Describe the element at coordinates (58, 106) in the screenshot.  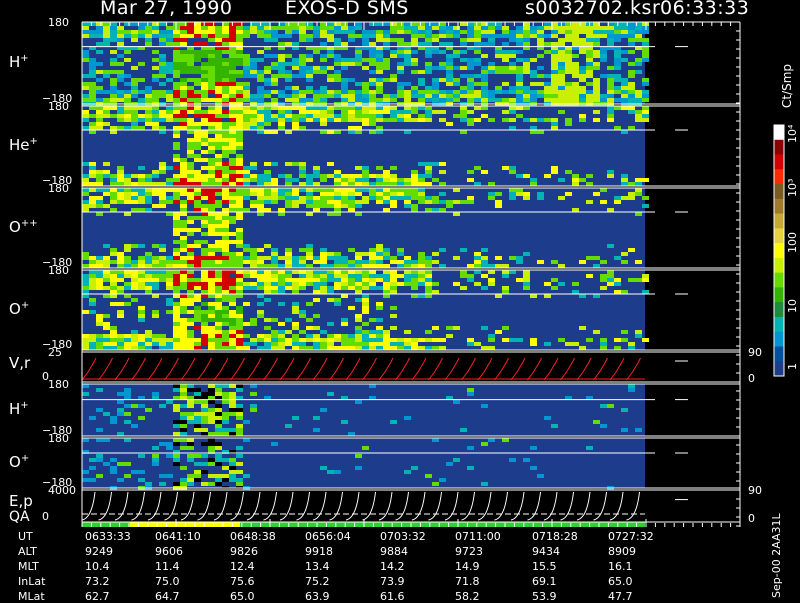
I see `panel-1-top-tick: 180` at that location.